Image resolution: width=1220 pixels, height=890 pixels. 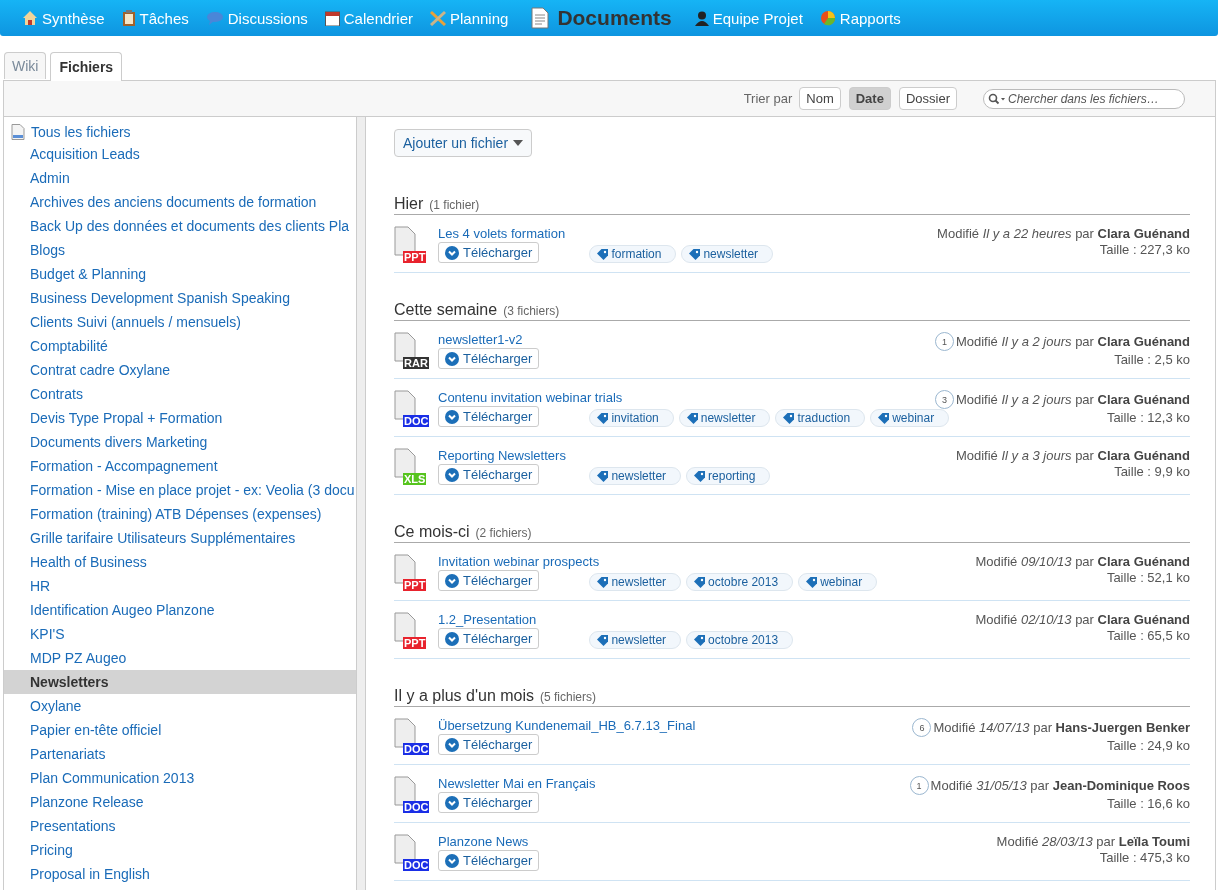 What do you see at coordinates (180, 202) in the screenshot?
I see `folder-link: Archives des anciens documents de formation` at bounding box center [180, 202].